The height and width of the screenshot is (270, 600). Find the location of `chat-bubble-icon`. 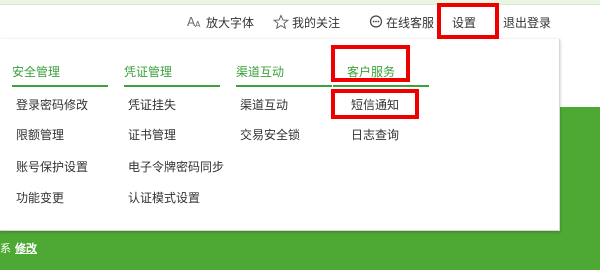

chat-bubble-icon is located at coordinates (376, 22).